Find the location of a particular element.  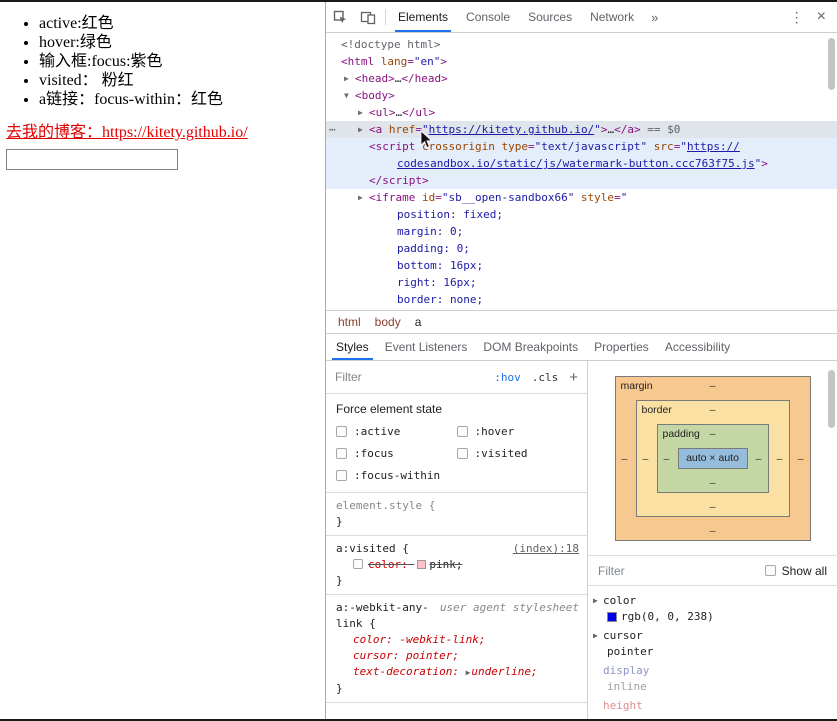

code-line: padding: 0; is located at coordinates (581, 248).